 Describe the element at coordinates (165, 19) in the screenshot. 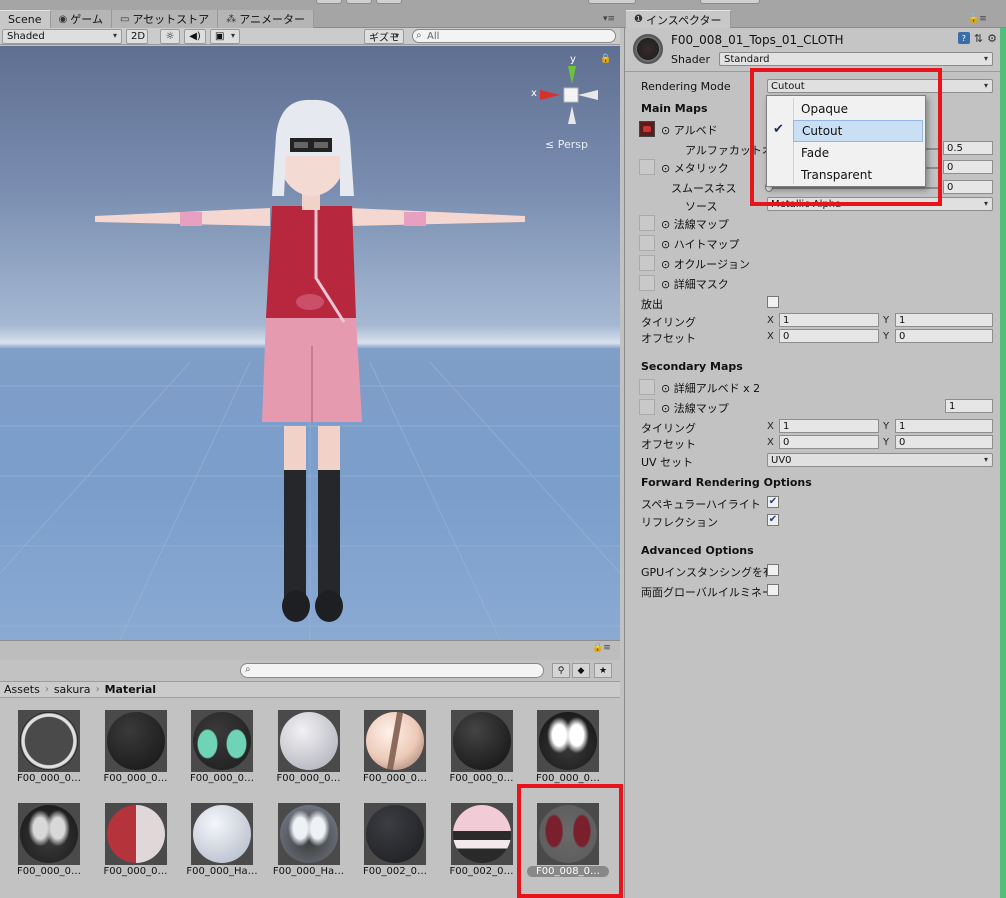

I see `tab-asset-store: ▭ アセットストア` at that location.